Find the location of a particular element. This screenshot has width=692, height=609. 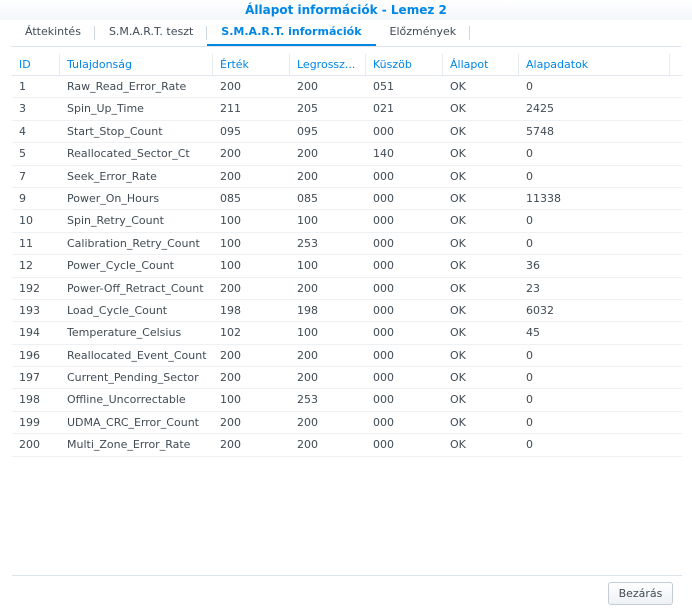

table-row: 192 Power-Off_Retract_Count 200 200 000 OK 23 is located at coordinates (347, 289).